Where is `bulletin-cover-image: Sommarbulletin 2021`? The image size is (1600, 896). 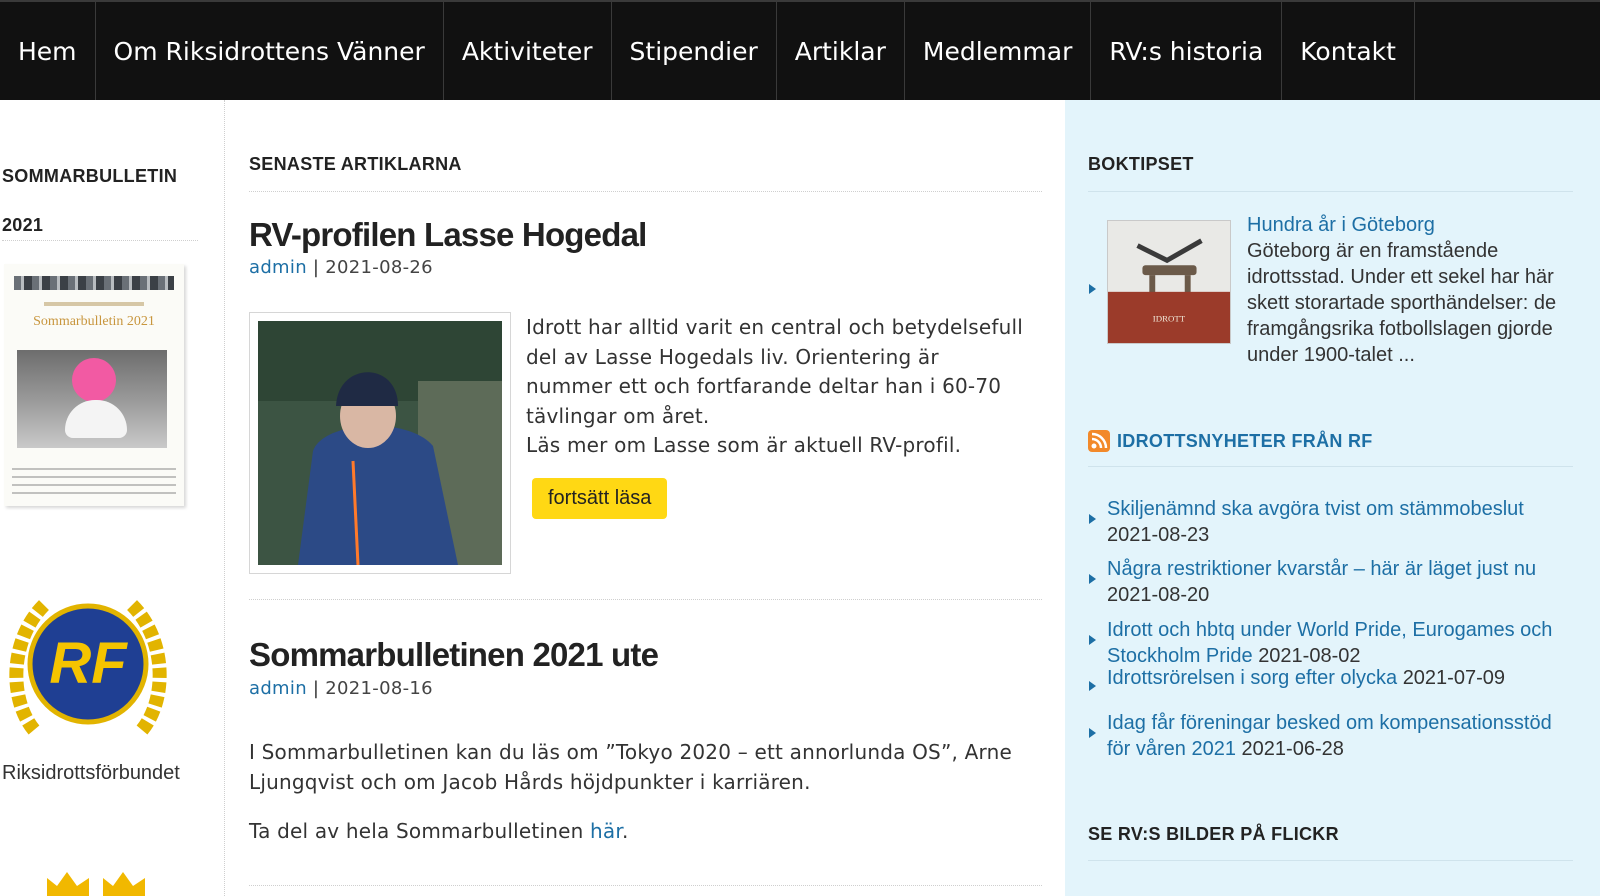
bulletin-cover-image: Sommarbulletin 2021 is located at coordinates (94, 385).